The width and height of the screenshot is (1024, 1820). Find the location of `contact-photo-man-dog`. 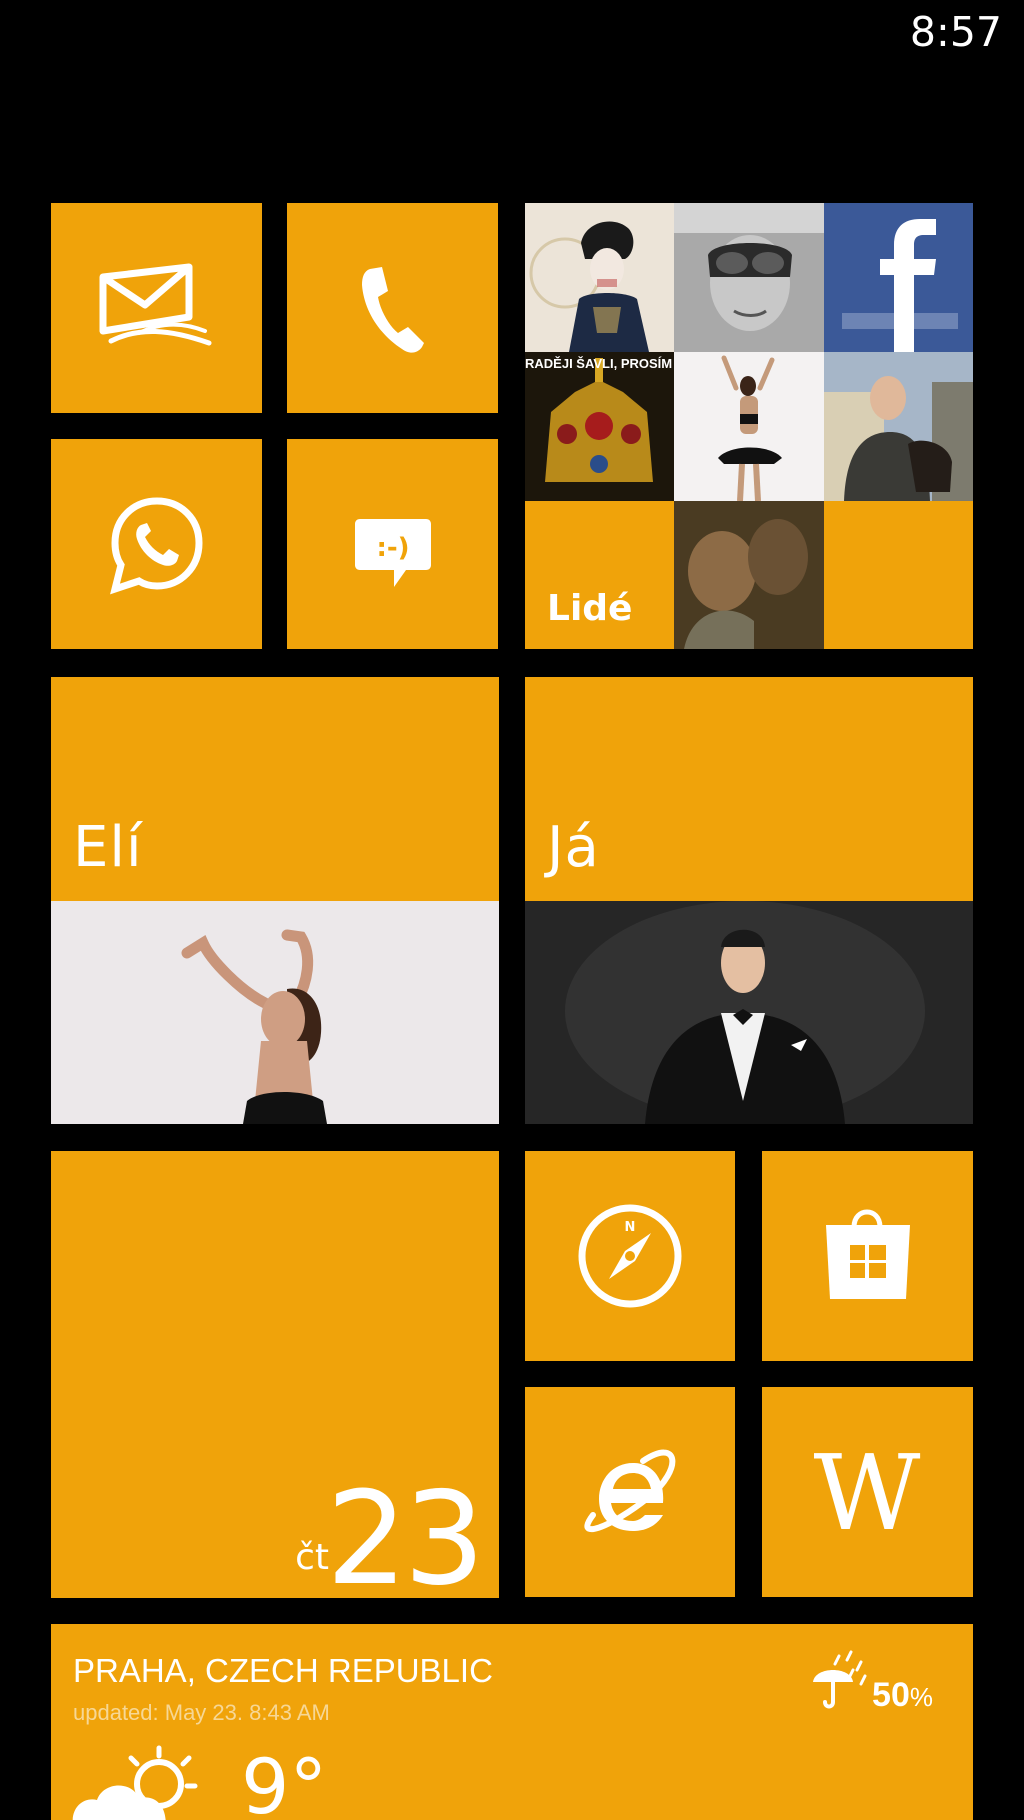

contact-photo-man-dog is located at coordinates (898, 426).